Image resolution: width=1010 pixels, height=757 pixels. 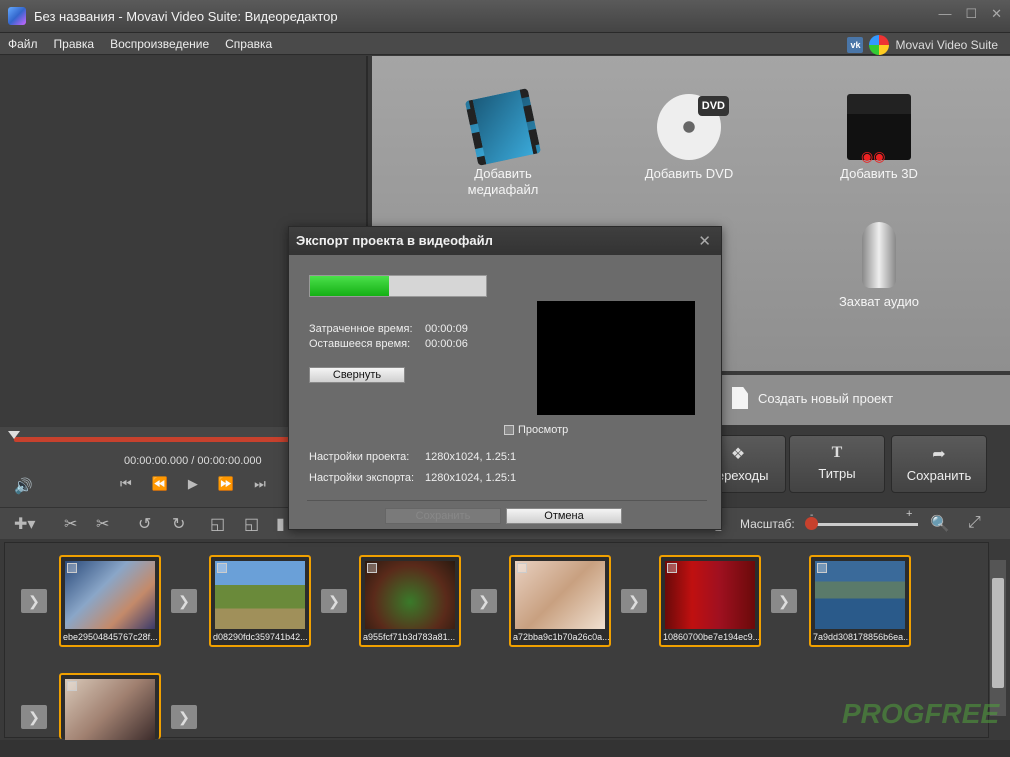 What do you see at coordinates (160, 484) in the screenshot?
I see `rewind-icon: ⏪` at bounding box center [160, 484].